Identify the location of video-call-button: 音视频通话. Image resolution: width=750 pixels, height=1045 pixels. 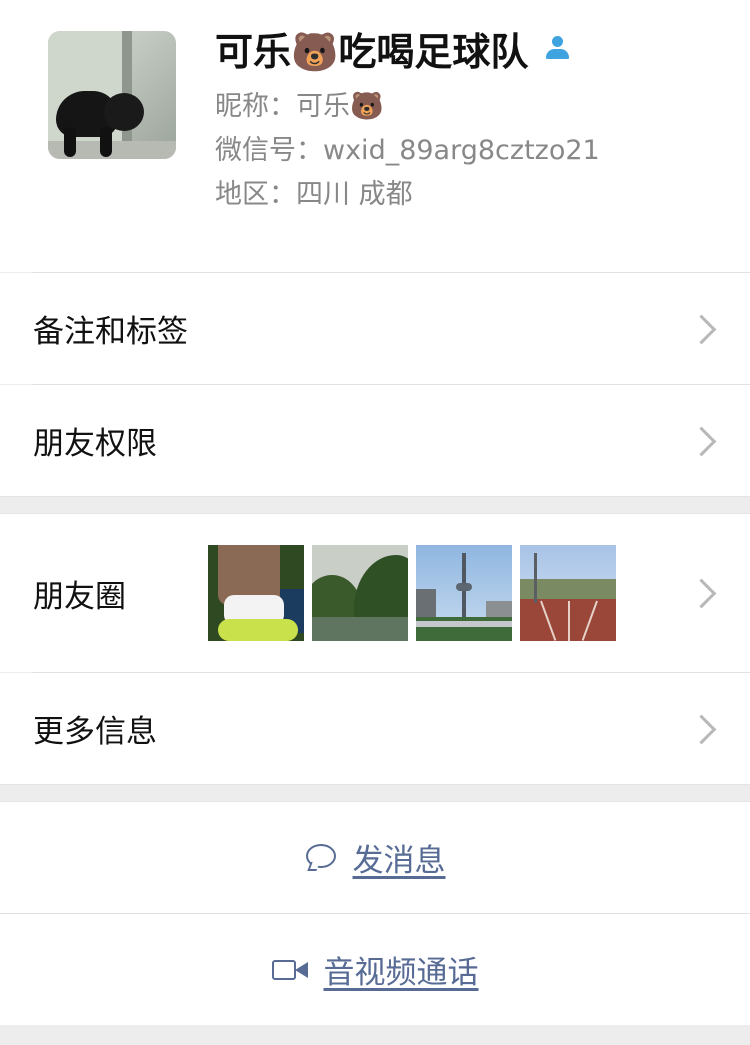
(375, 969).